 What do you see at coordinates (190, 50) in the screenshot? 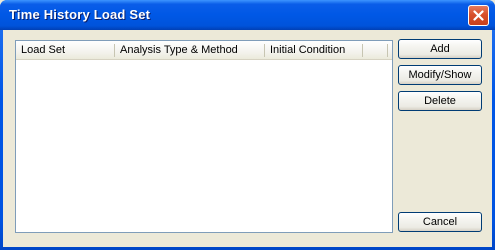
I see `column-header-analysis-type: Analysis Type & Method` at bounding box center [190, 50].